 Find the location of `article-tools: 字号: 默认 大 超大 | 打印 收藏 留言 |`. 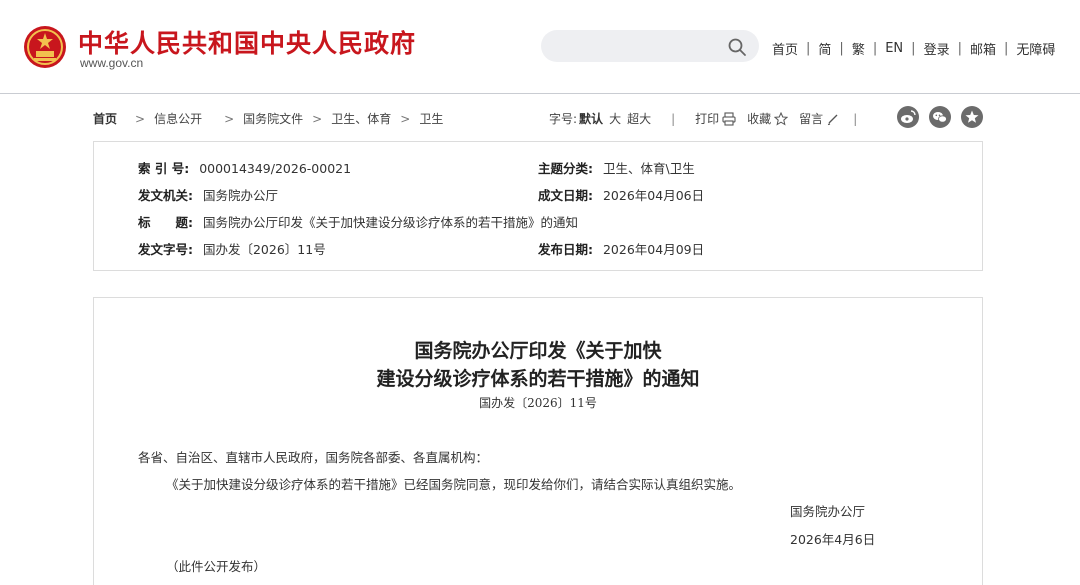

article-tools: 字号: 默认 大 超大 | 打印 收藏 留言 | is located at coordinates (706, 118).